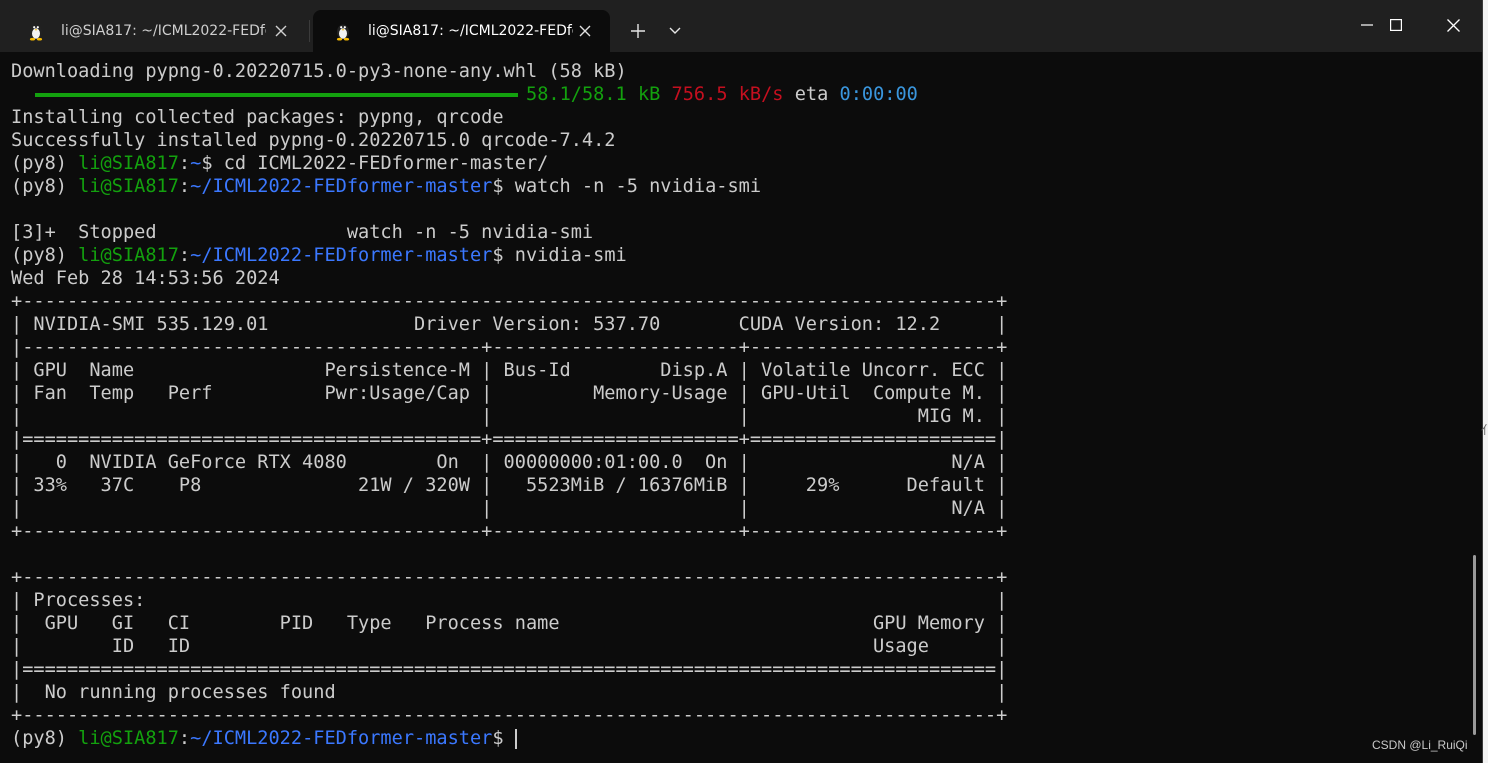 This screenshot has height=763, width=1488. I want to click on eta-label: eta, so click(811, 94).